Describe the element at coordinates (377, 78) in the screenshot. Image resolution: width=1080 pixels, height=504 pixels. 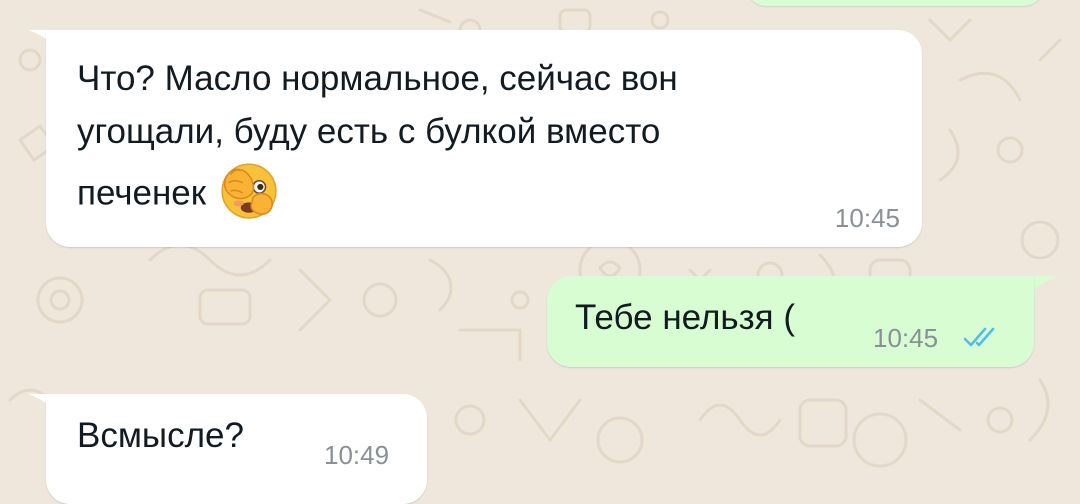
I see `message-text-line: Что? Масло нормальное, сейчас вон` at that location.